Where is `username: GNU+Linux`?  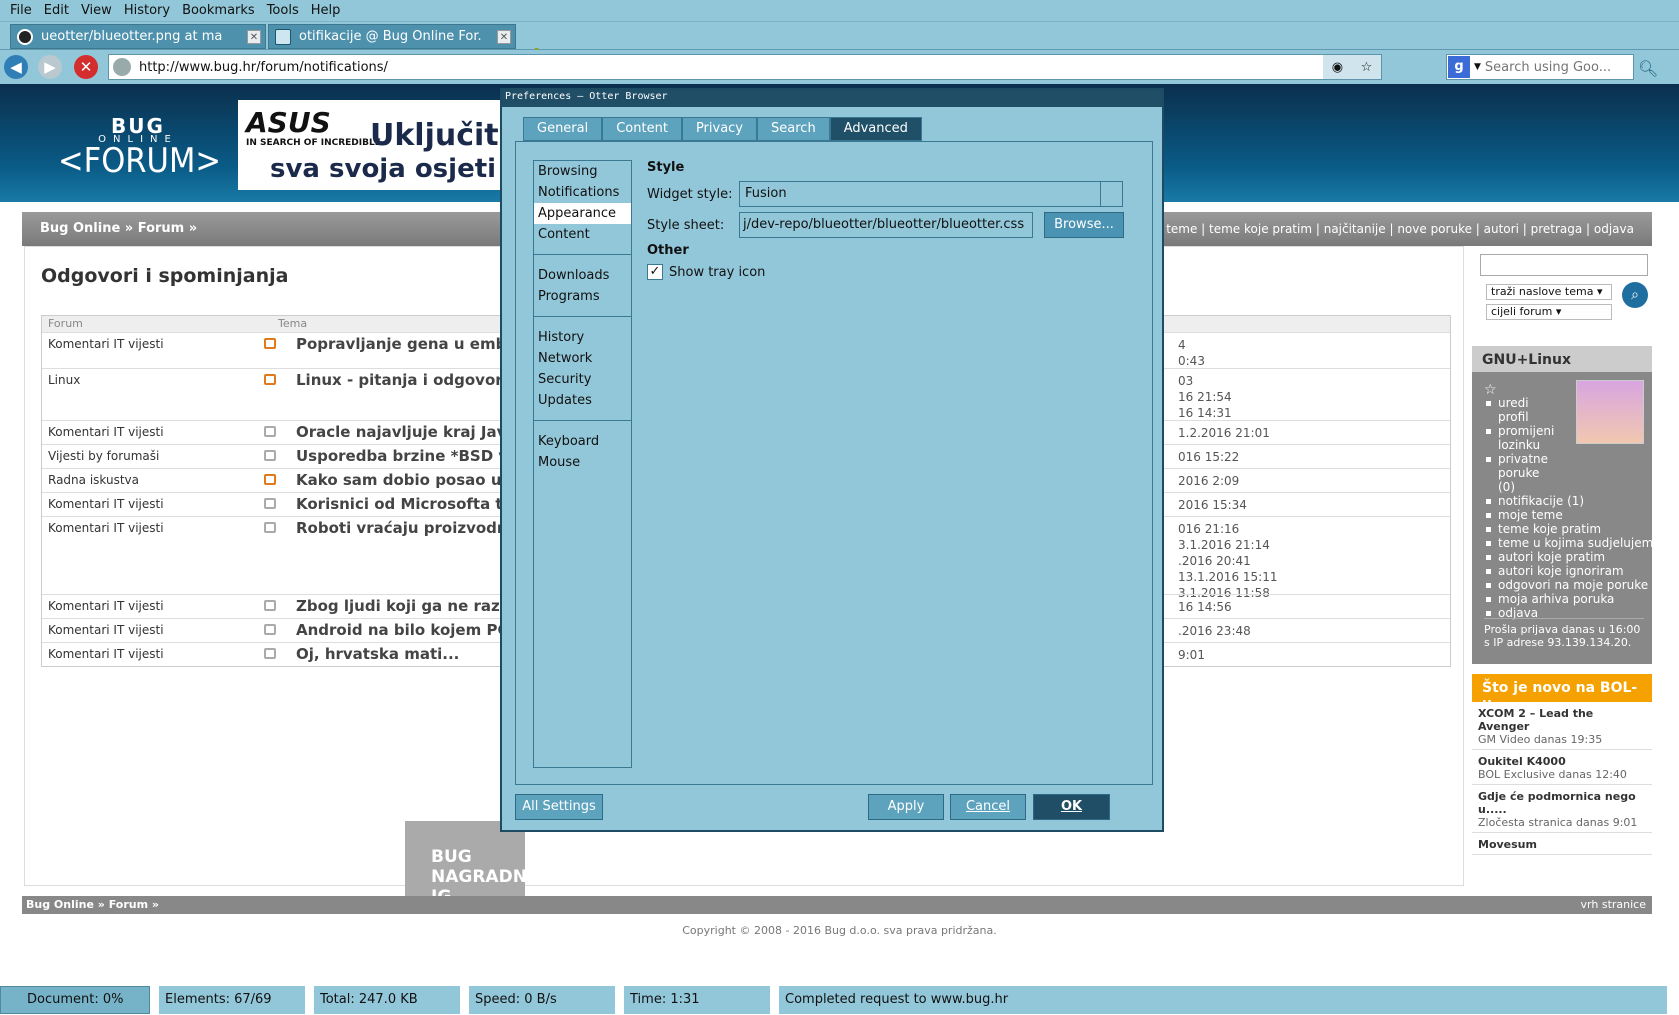
username: GNU+Linux is located at coordinates (1562, 359).